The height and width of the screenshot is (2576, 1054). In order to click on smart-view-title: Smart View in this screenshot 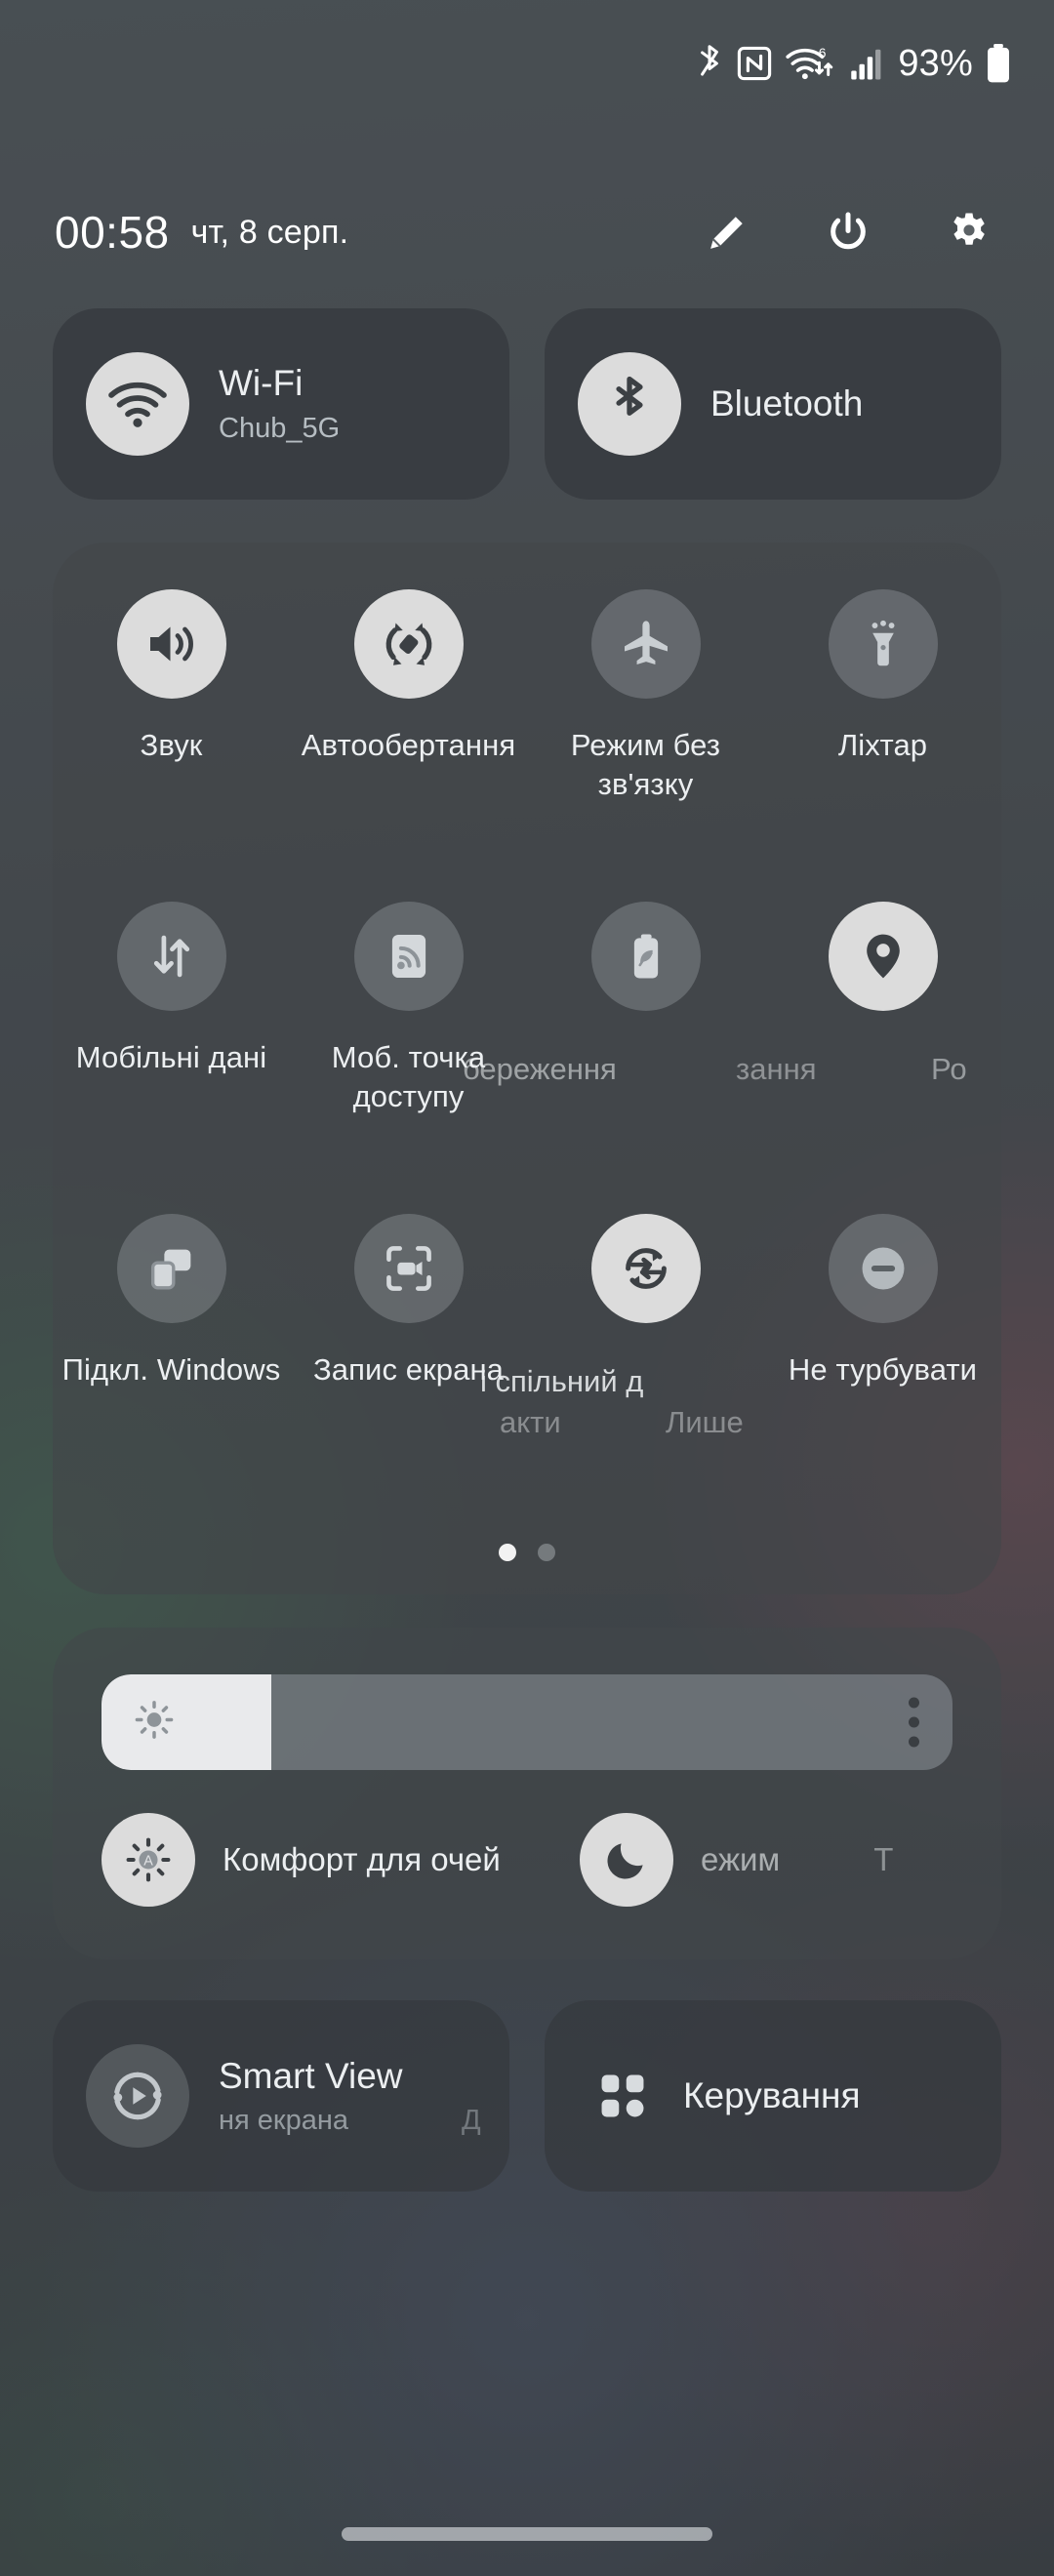, I will do `click(311, 2075)`.